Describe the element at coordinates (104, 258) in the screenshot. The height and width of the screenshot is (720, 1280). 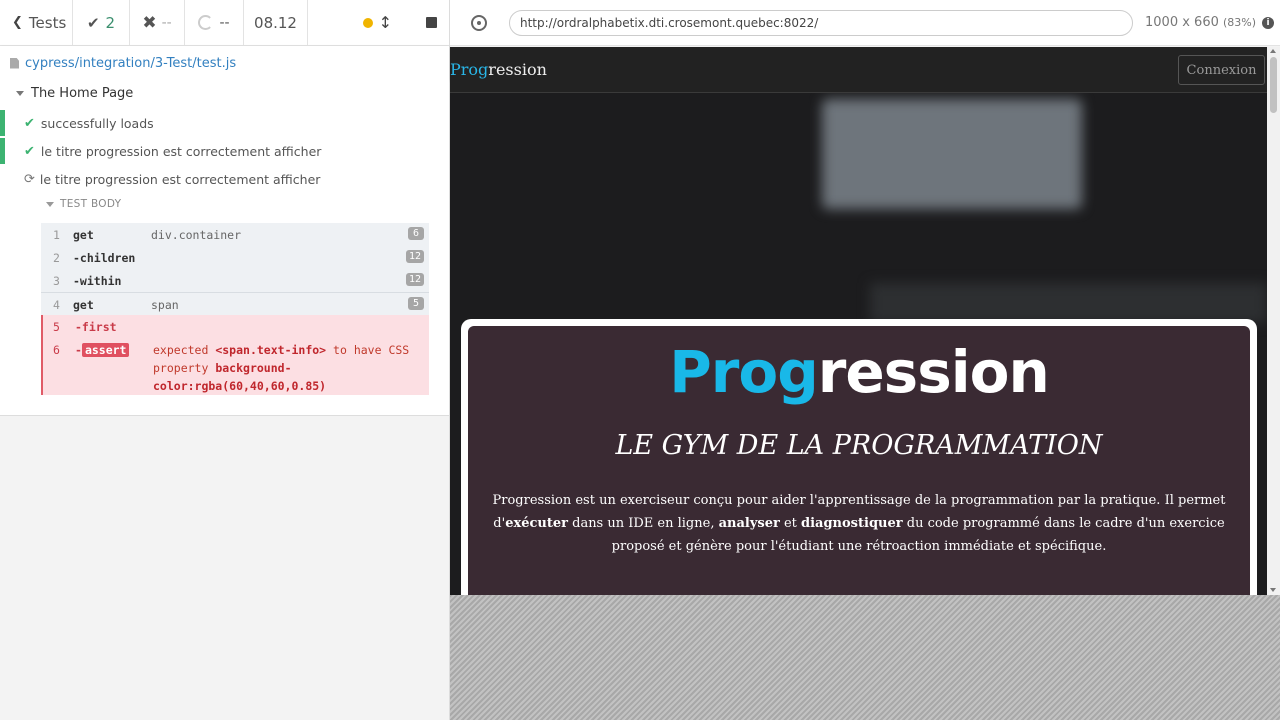
I see `command-name: -children` at that location.